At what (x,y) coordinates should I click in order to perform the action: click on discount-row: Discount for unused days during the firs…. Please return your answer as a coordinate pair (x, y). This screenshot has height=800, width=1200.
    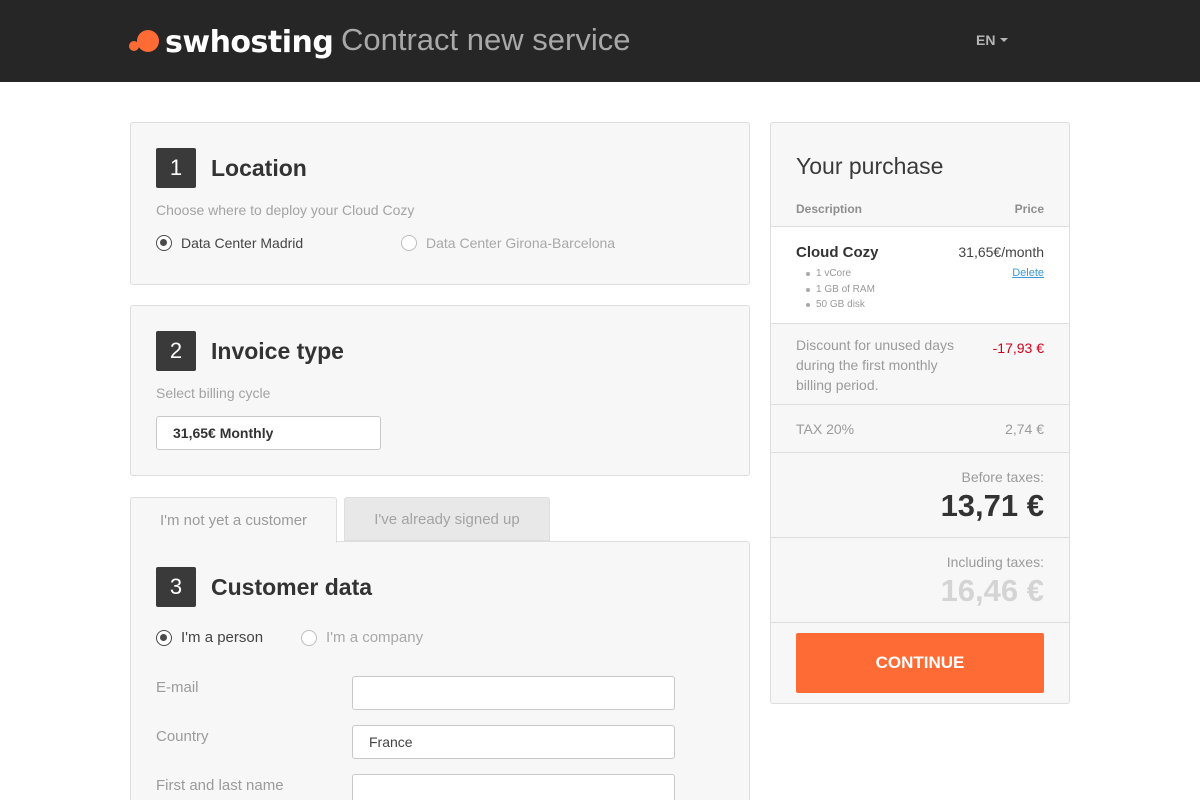
    Looking at the image, I should click on (920, 364).